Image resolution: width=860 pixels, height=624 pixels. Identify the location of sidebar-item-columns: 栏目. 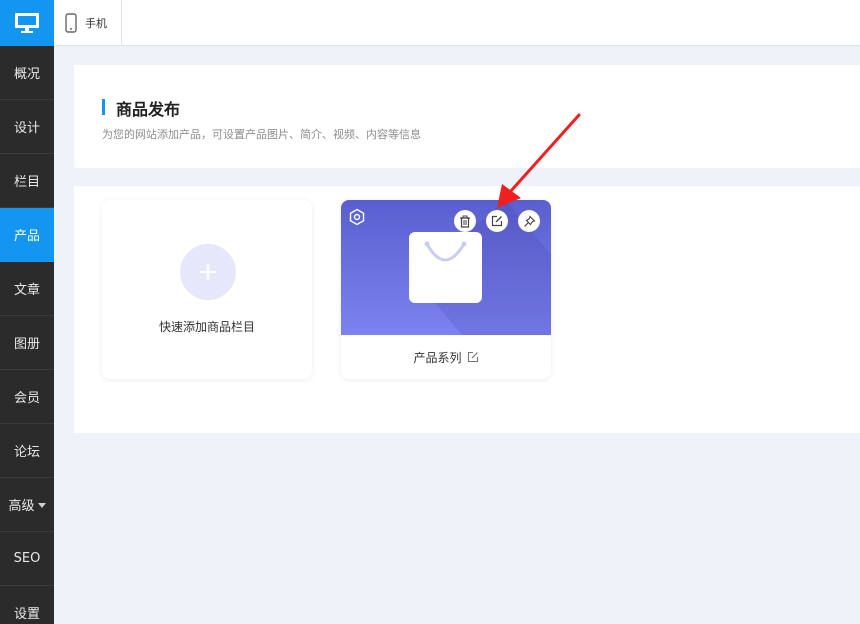
(27, 181).